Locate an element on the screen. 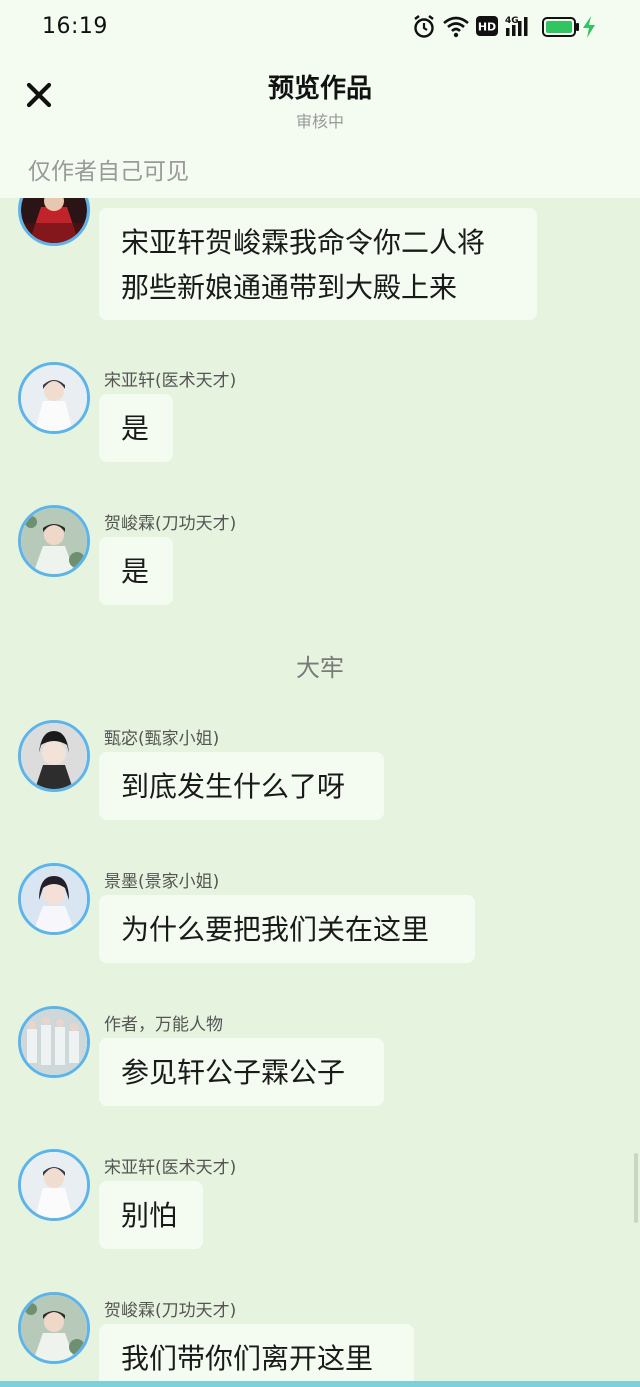 This screenshot has height=1387, width=640. sender-name: 作者，万能人物 is located at coordinates (163, 1025).